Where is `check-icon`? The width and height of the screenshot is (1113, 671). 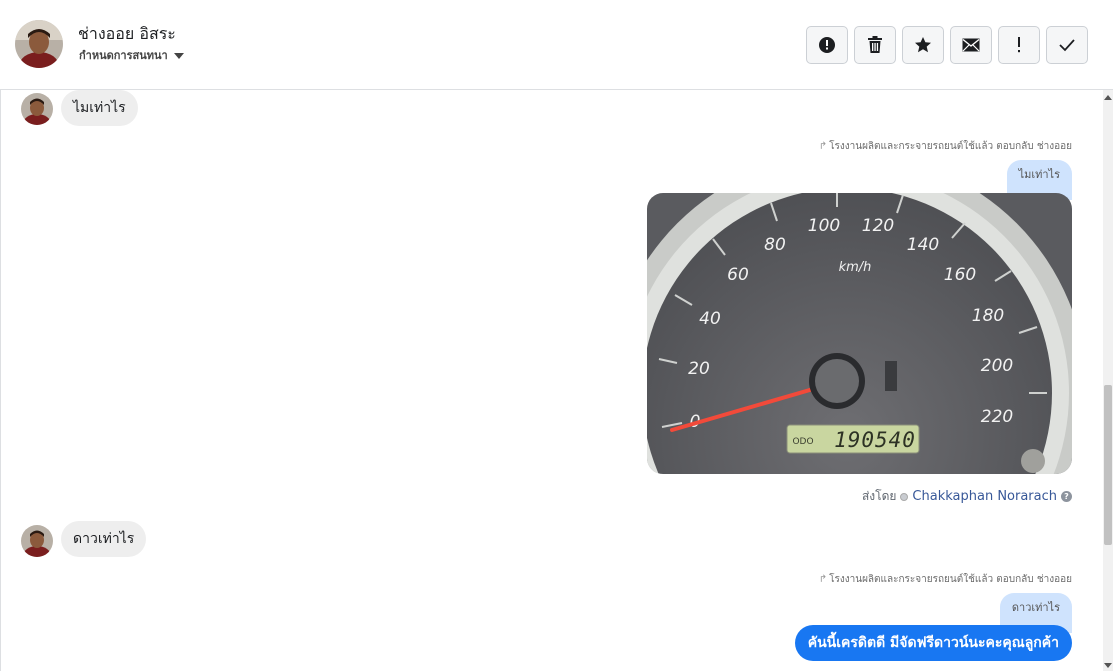 check-icon is located at coordinates (1067, 45).